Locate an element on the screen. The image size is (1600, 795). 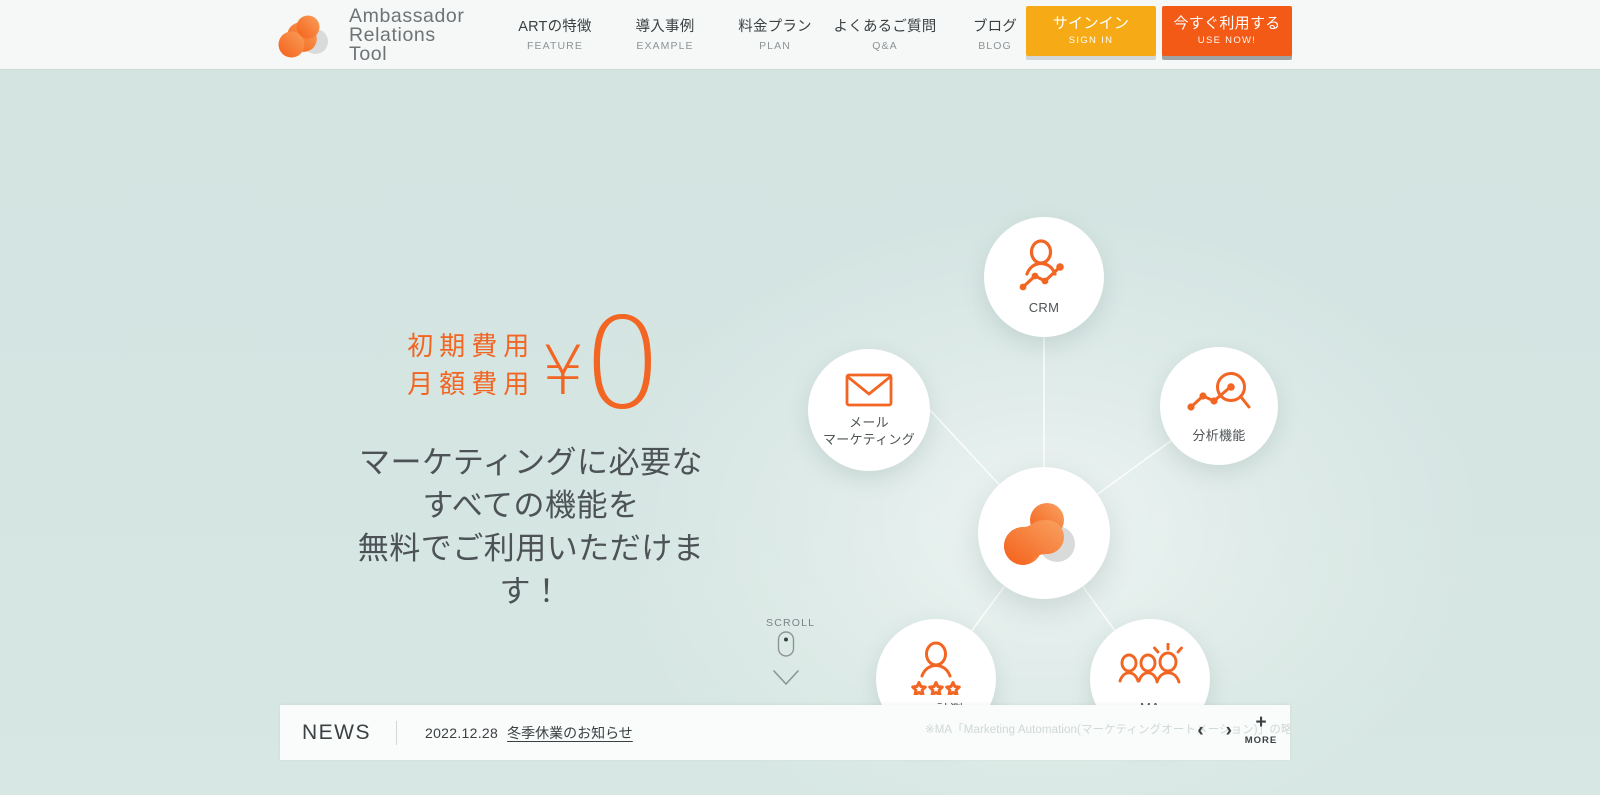
feature-node-analytics: 分析機能 is located at coordinates (1219, 406).